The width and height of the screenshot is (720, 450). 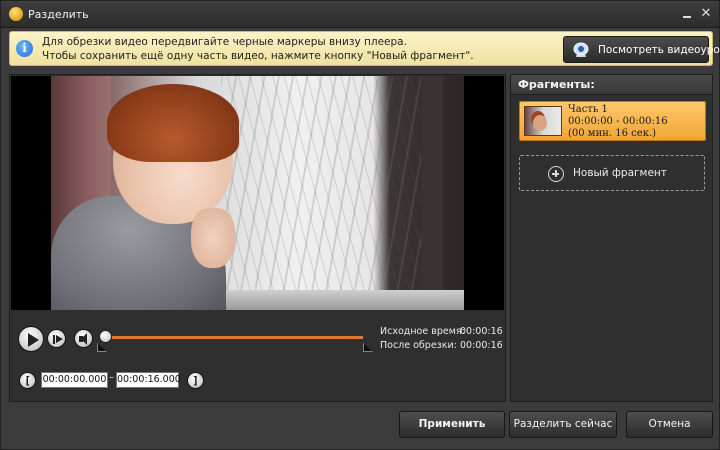 I want to click on after-trim-value: 00:00:16, so click(x=481, y=345).